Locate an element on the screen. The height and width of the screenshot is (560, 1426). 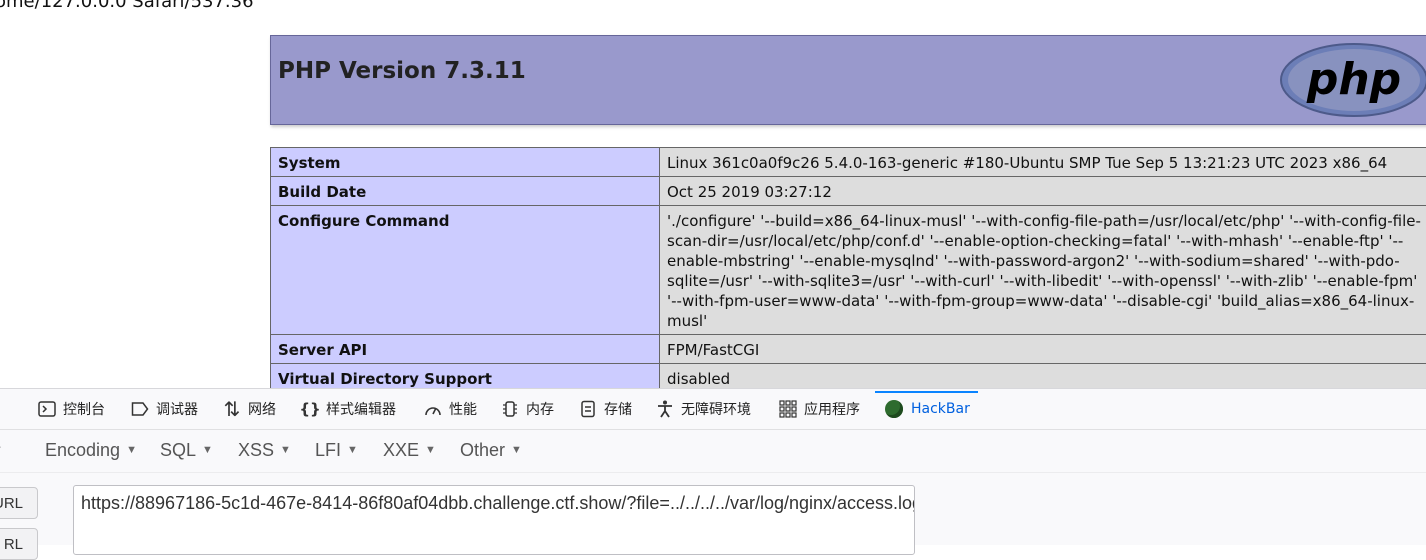
menu-xss-label: XSS is located at coordinates (256, 450).